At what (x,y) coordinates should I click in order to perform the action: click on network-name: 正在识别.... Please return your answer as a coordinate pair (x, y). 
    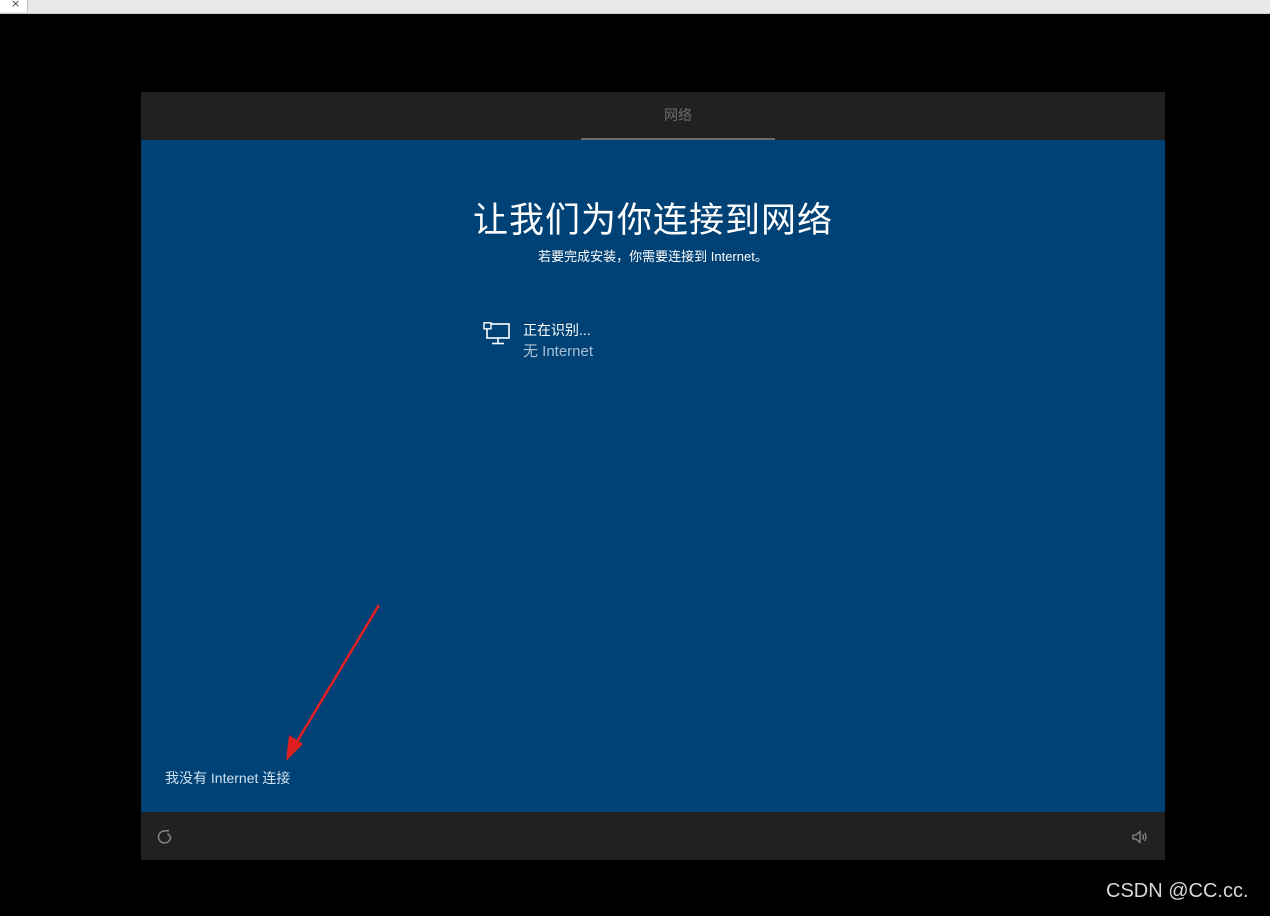
    Looking at the image, I should click on (557, 330).